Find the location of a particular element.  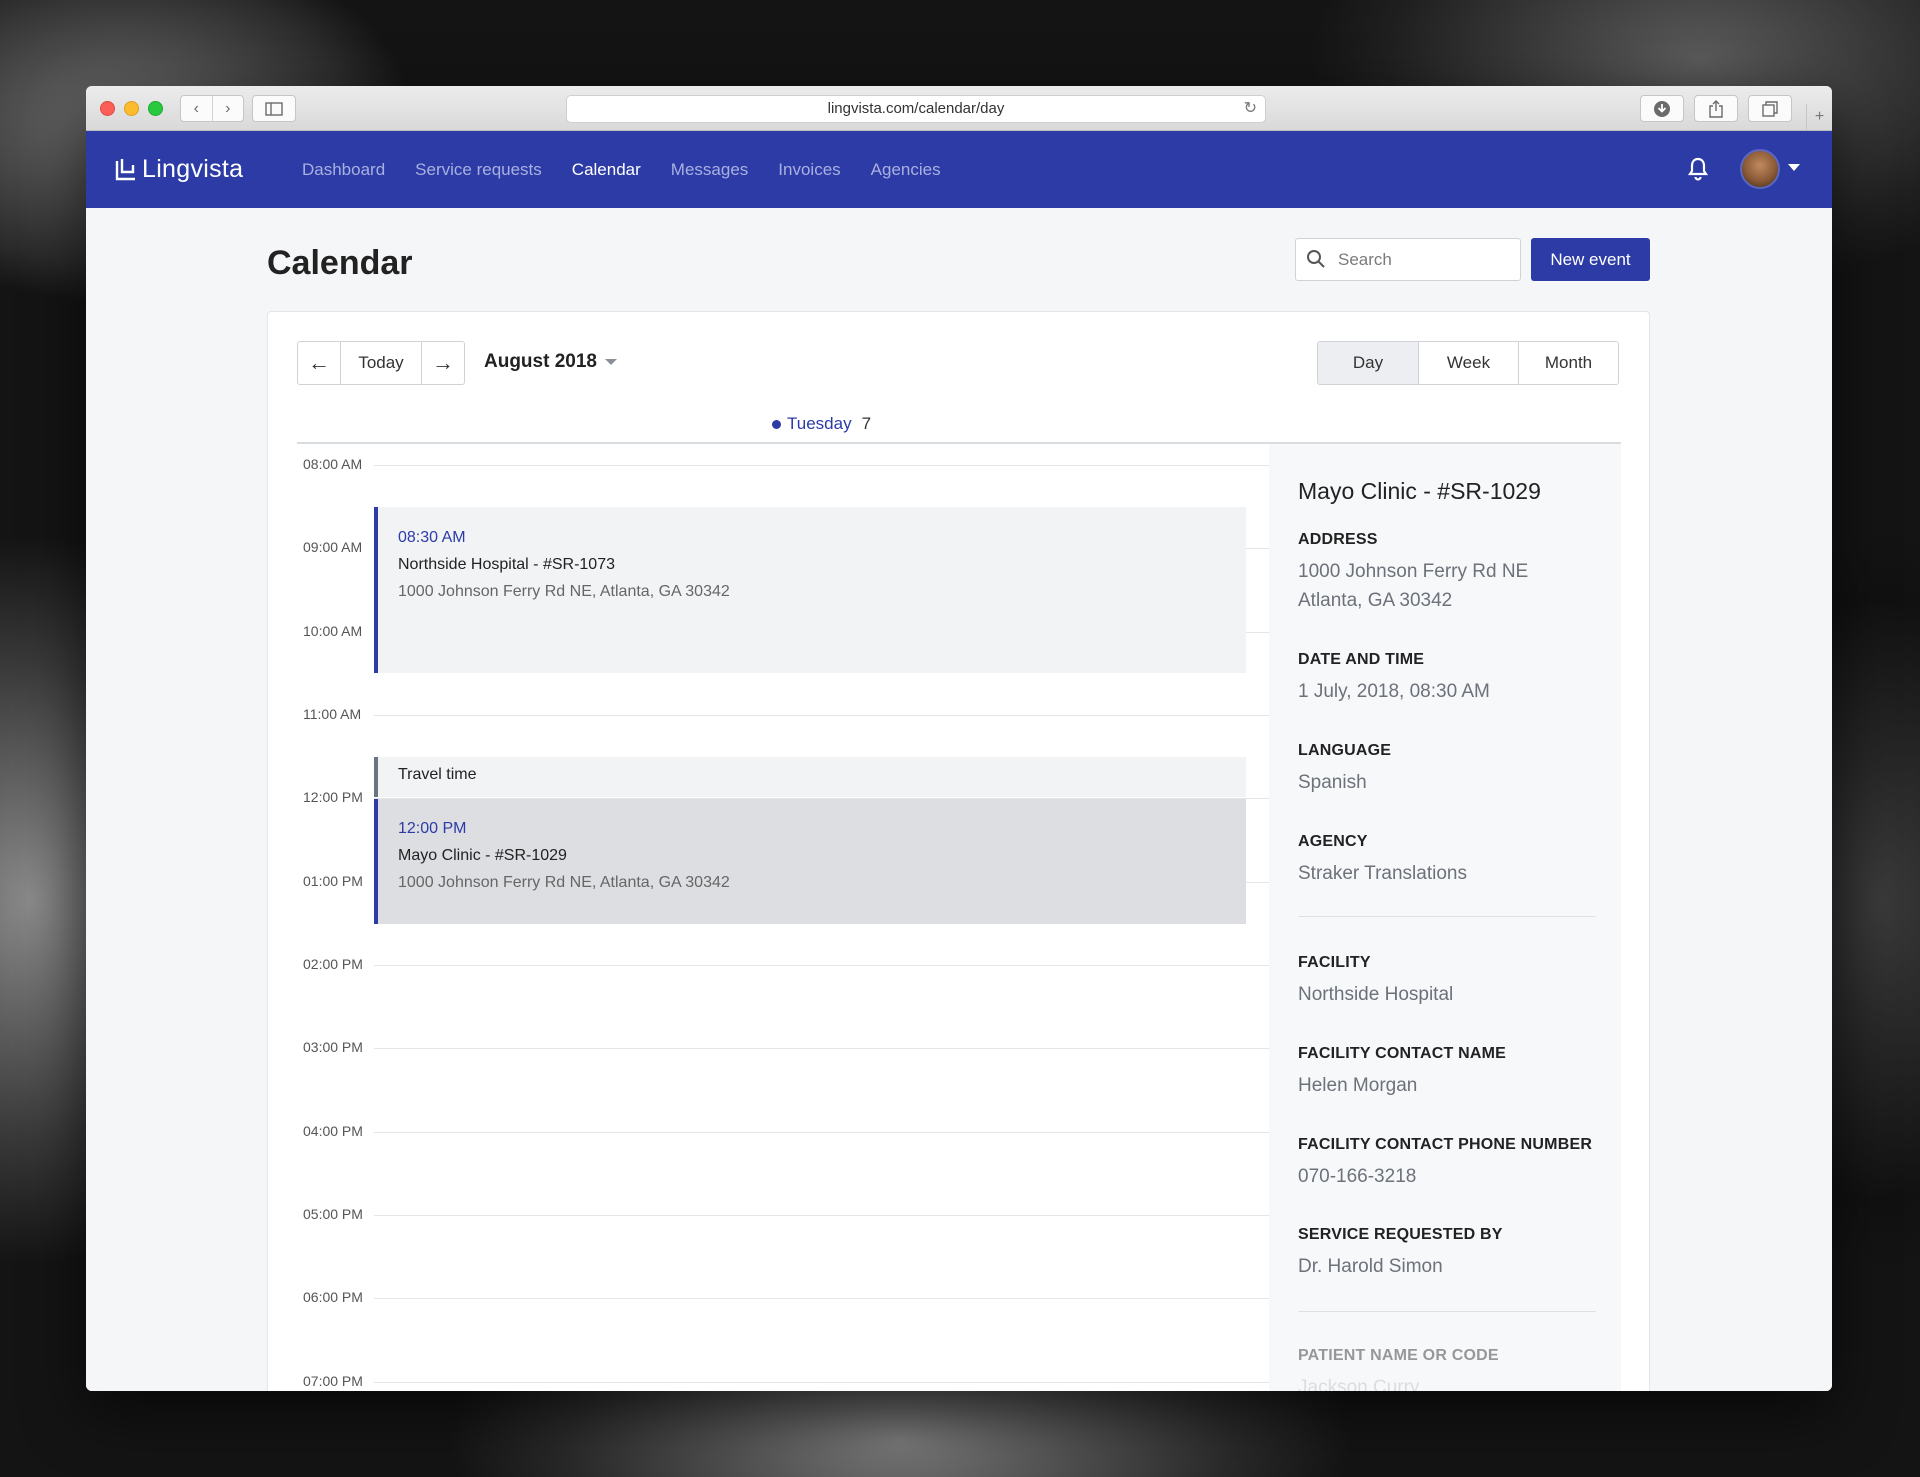

sidebar-icon is located at coordinates (274, 108).